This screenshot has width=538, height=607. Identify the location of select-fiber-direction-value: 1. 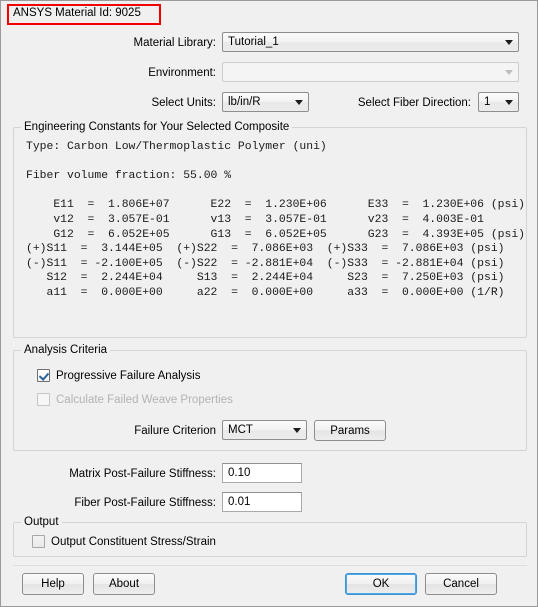
(487, 102).